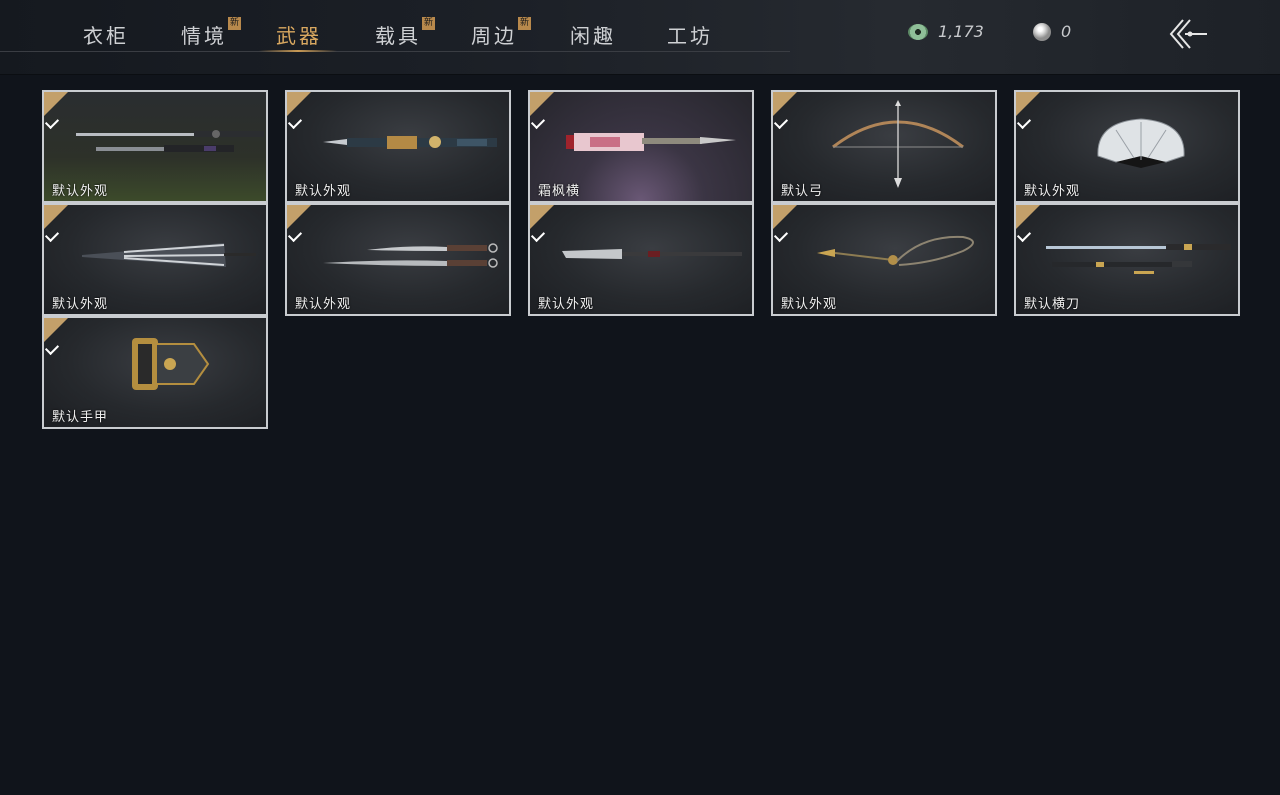 The image size is (1280, 795). Describe the element at coordinates (494, 36) in the screenshot. I see `tab-label: 周边` at that location.